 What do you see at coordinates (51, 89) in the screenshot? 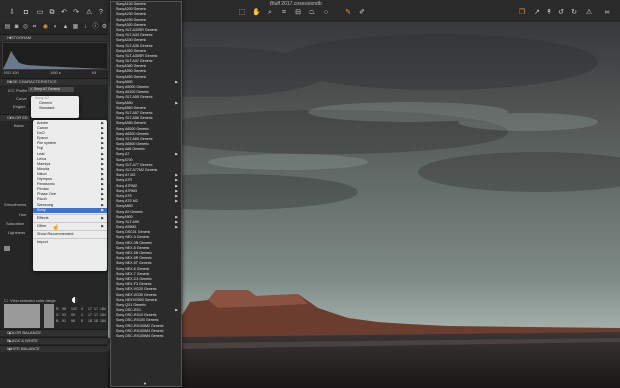
I see `icc-profile-select: ✓ Sony A7 Generic` at bounding box center [51, 89].